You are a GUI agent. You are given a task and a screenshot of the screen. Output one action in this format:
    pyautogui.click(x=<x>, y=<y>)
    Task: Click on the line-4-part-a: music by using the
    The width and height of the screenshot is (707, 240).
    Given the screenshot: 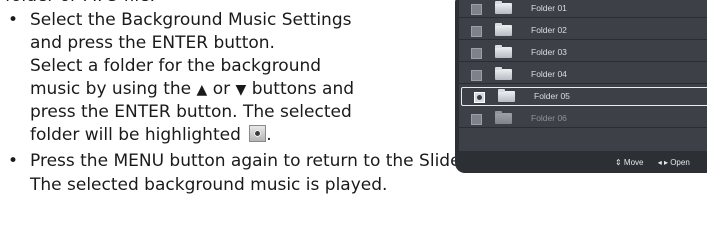 What is the action you would take?
    pyautogui.click(x=113, y=89)
    